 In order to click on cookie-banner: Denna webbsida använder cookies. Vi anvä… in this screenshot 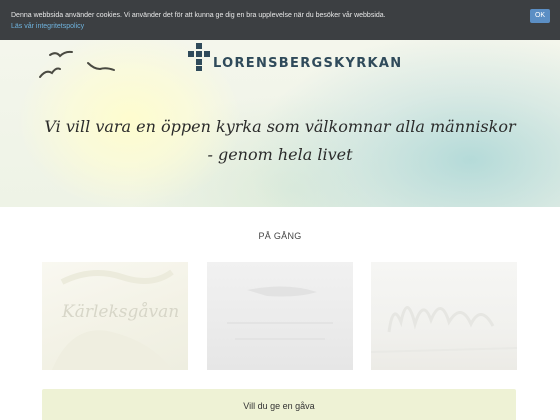, I will do `click(280, 20)`.